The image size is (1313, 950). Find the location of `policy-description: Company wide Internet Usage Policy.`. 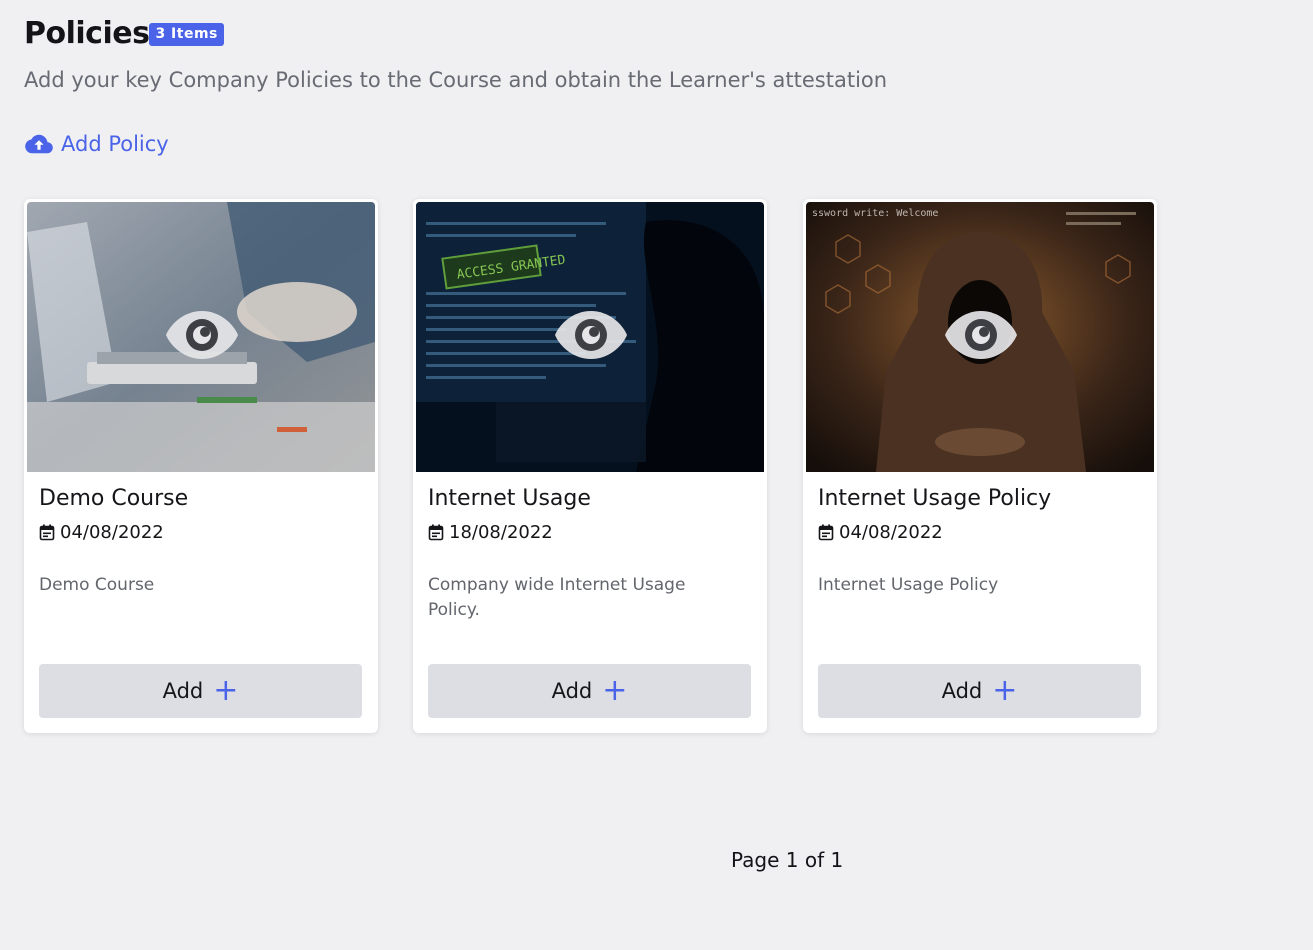

policy-description: Company wide Internet Usage Policy. is located at coordinates (557, 597).